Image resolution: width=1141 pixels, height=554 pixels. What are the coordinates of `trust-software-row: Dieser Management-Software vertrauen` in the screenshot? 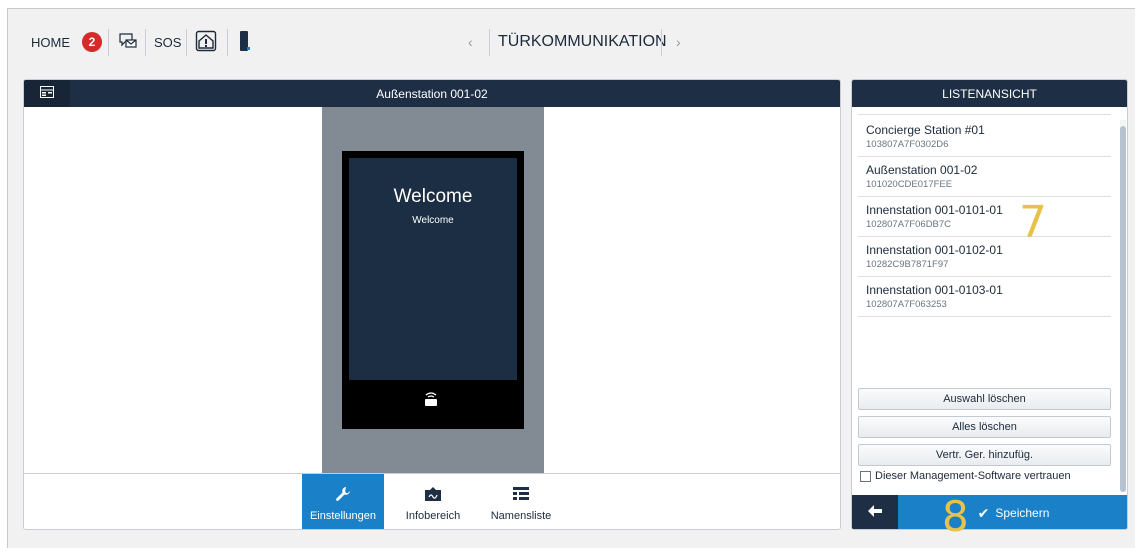 It's located at (965, 476).